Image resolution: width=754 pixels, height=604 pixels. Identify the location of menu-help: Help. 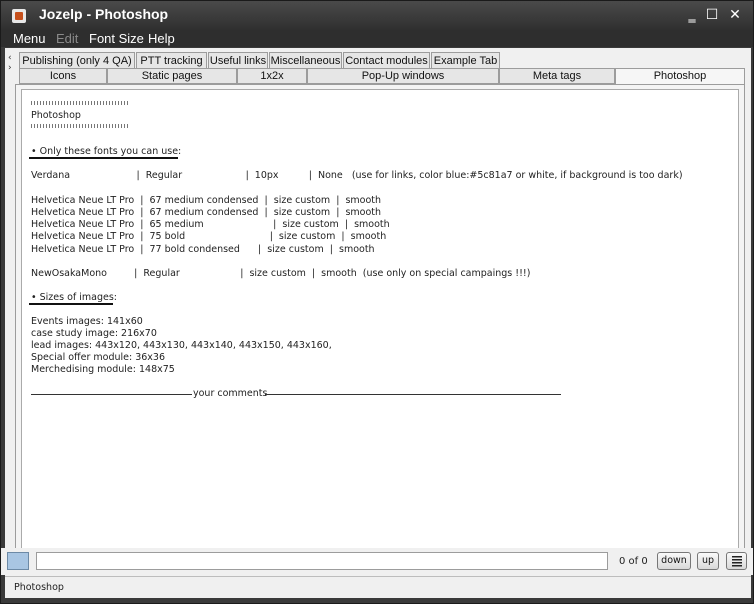
(161, 38).